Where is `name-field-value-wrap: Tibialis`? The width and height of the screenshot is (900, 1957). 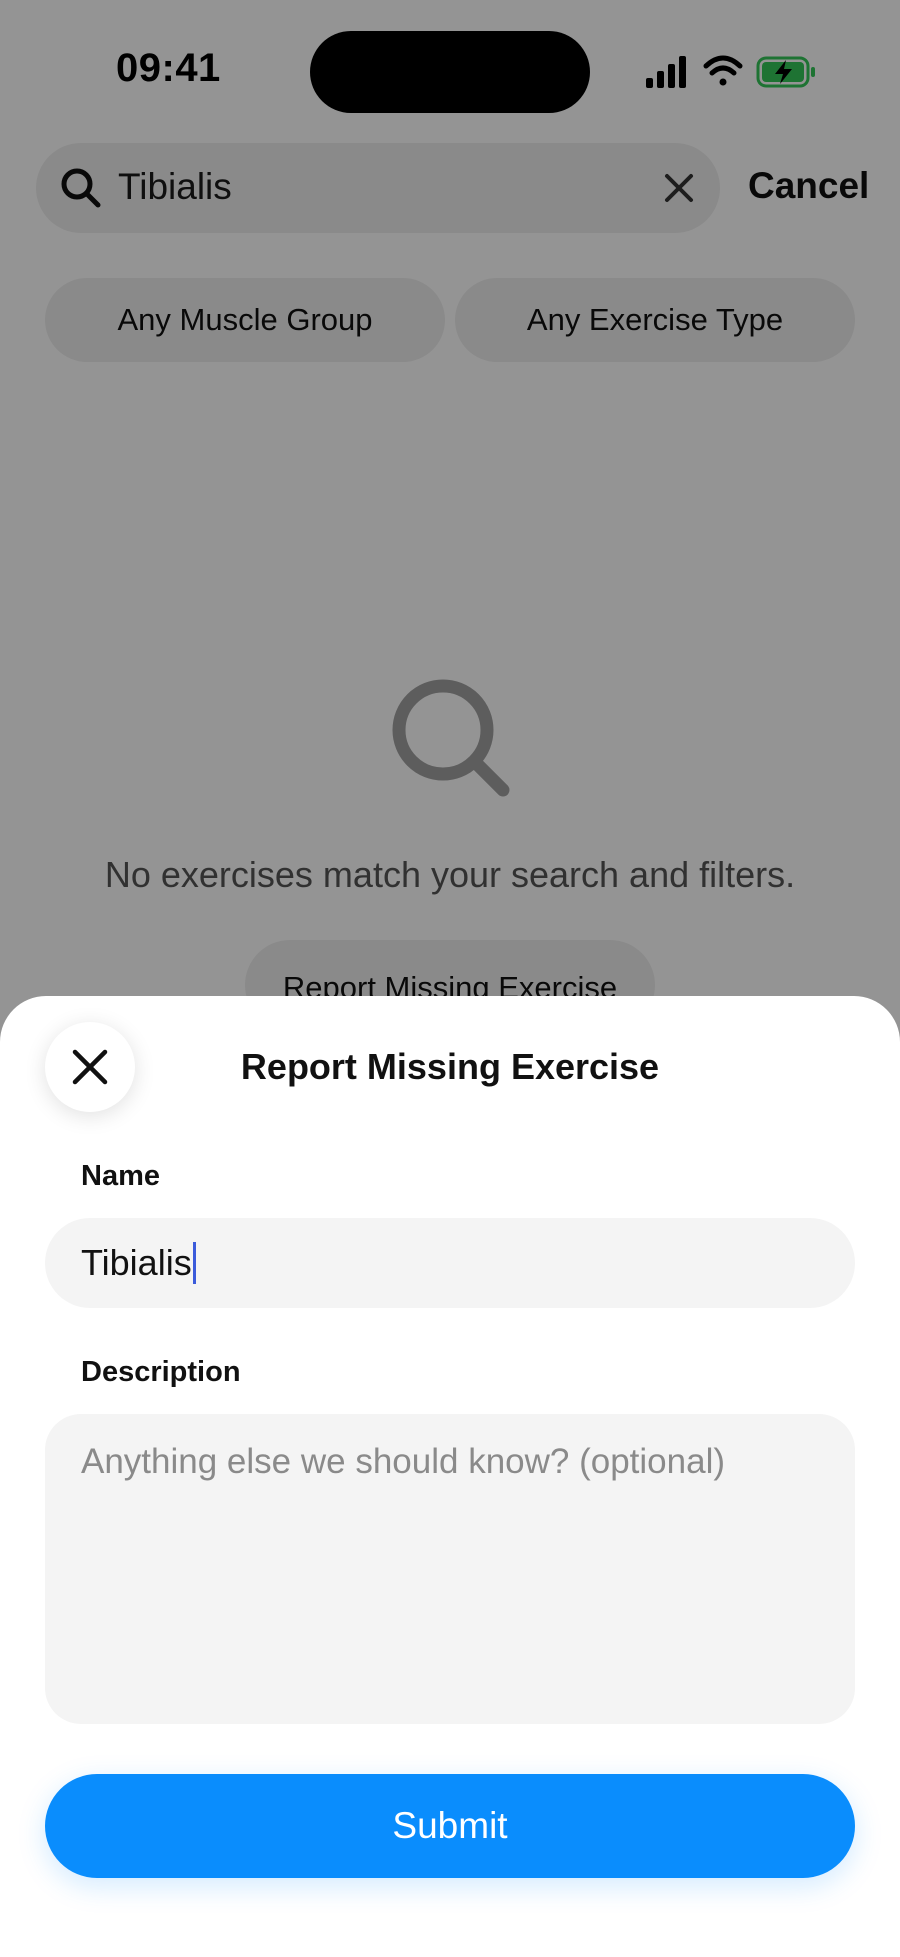 name-field-value-wrap: Tibialis is located at coordinates (138, 1263).